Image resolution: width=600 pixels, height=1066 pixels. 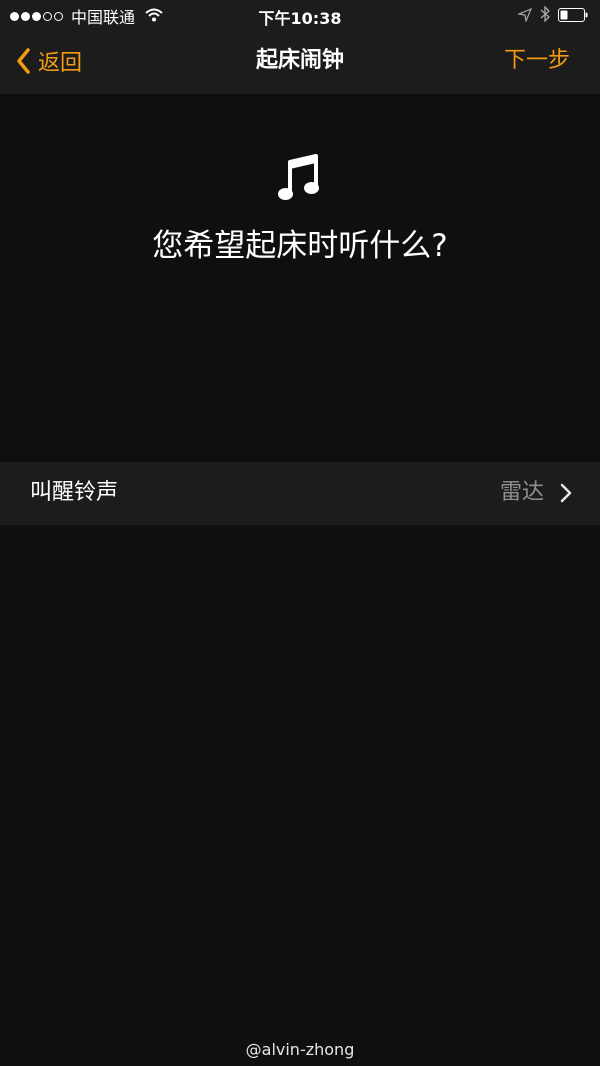 I want to click on back-label: 返回, so click(x=60, y=63).